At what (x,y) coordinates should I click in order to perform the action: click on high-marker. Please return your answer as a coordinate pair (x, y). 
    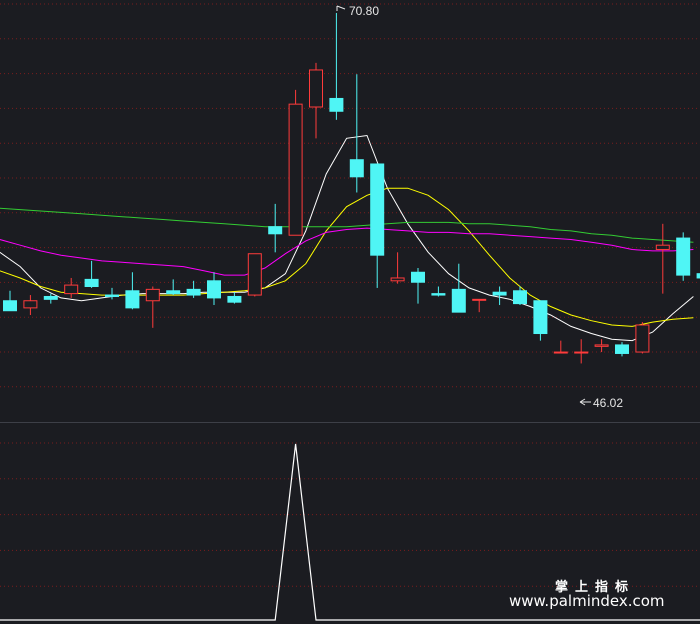
    Looking at the image, I should click on (341, 8).